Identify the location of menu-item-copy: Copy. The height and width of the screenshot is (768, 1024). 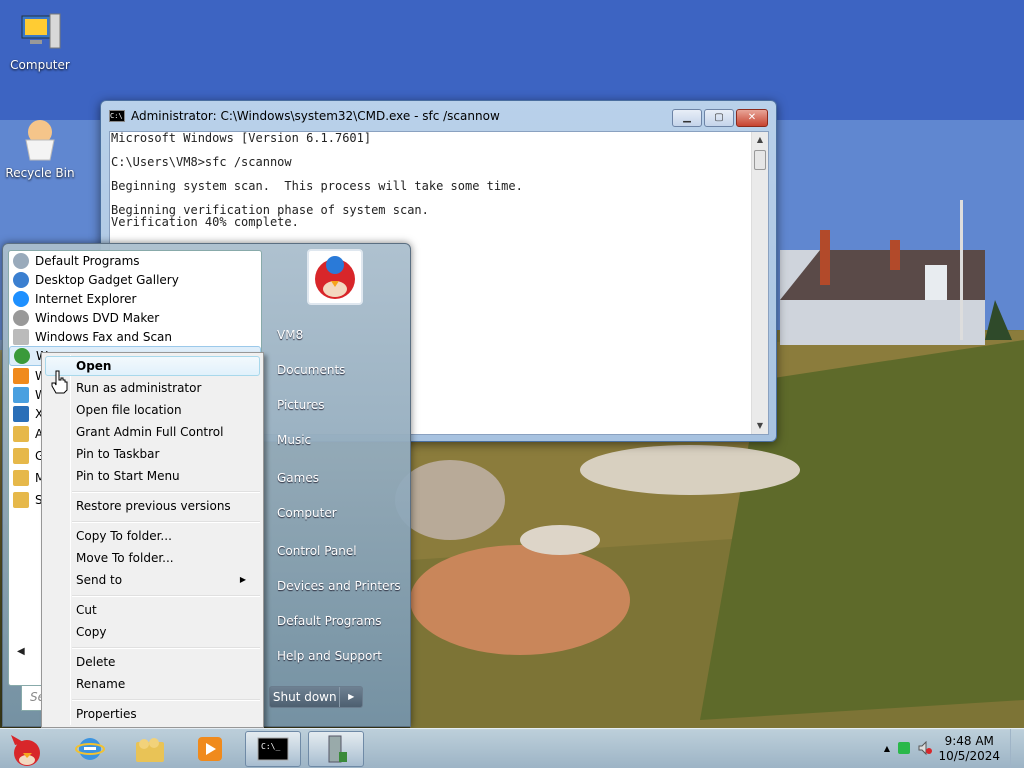
(91, 632).